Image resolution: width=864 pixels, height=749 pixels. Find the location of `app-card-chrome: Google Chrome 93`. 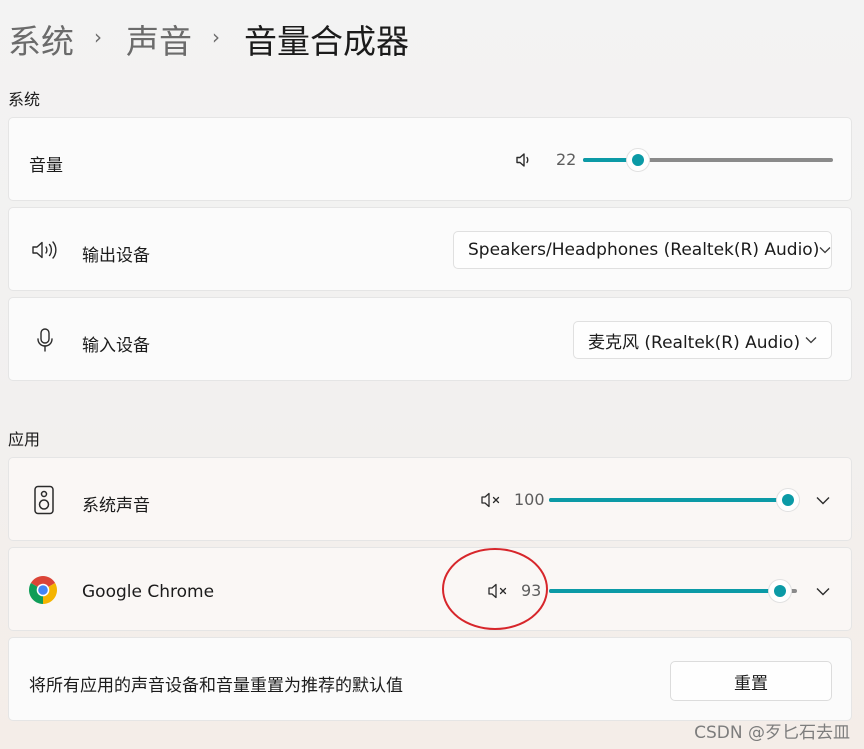

app-card-chrome: Google Chrome 93 is located at coordinates (430, 589).